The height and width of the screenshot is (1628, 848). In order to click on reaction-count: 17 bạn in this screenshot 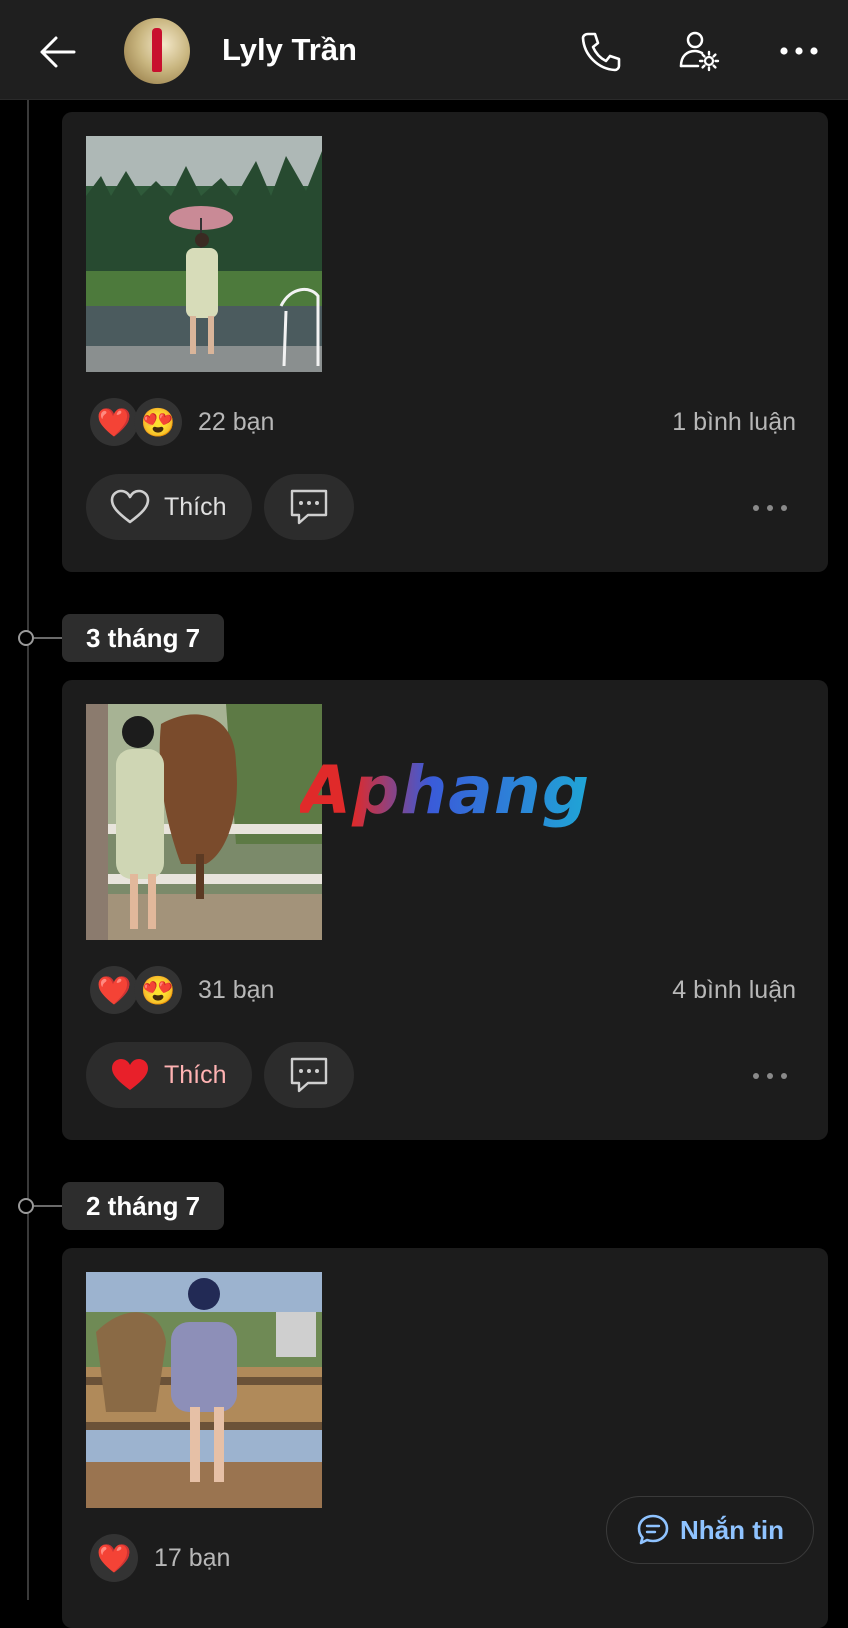, I will do `click(192, 1558)`.